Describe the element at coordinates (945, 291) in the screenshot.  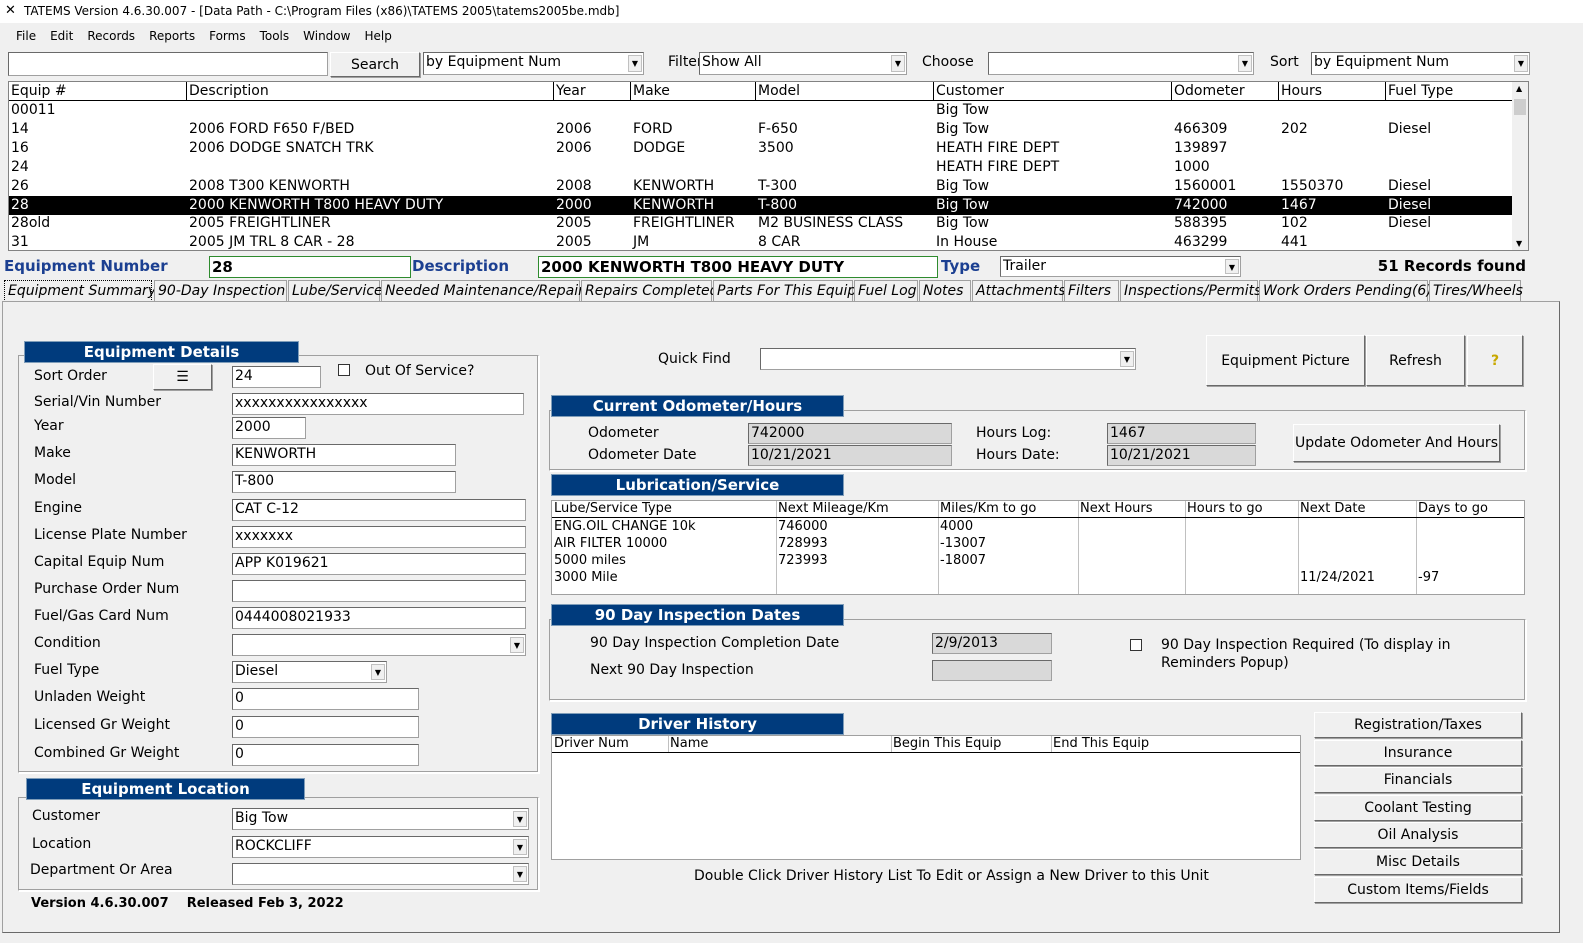
I see `tab-notes: Notes` at that location.